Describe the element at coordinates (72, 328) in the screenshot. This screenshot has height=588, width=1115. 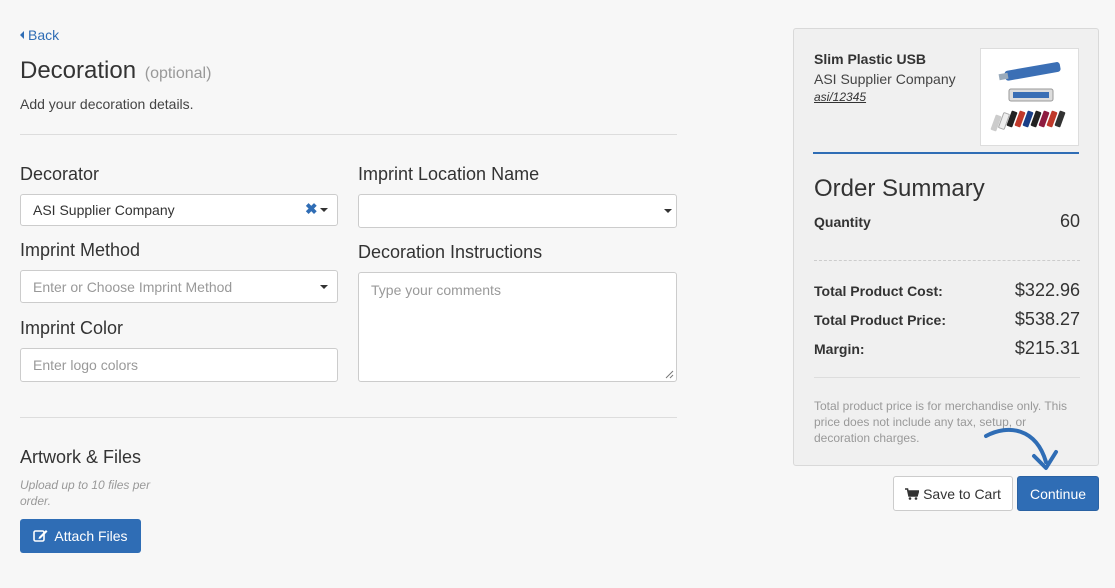
I see `imprint-color-label: Imprint Color` at that location.